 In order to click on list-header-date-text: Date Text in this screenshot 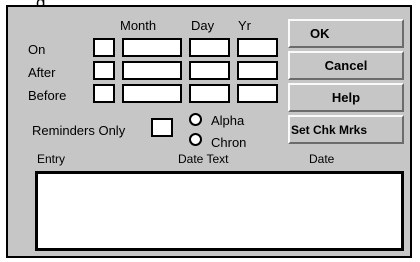, I will do `click(203, 159)`.